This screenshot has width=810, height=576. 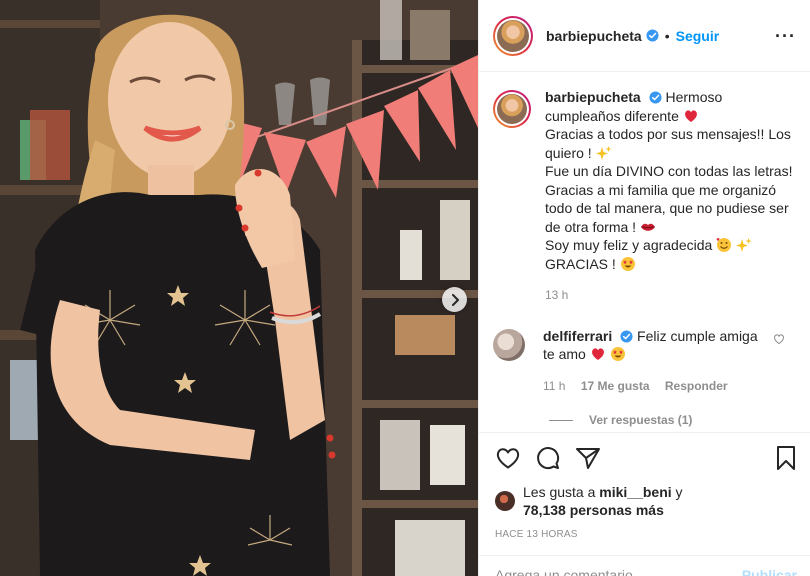 I want to click on liker-avatar, so click(x=505, y=501).